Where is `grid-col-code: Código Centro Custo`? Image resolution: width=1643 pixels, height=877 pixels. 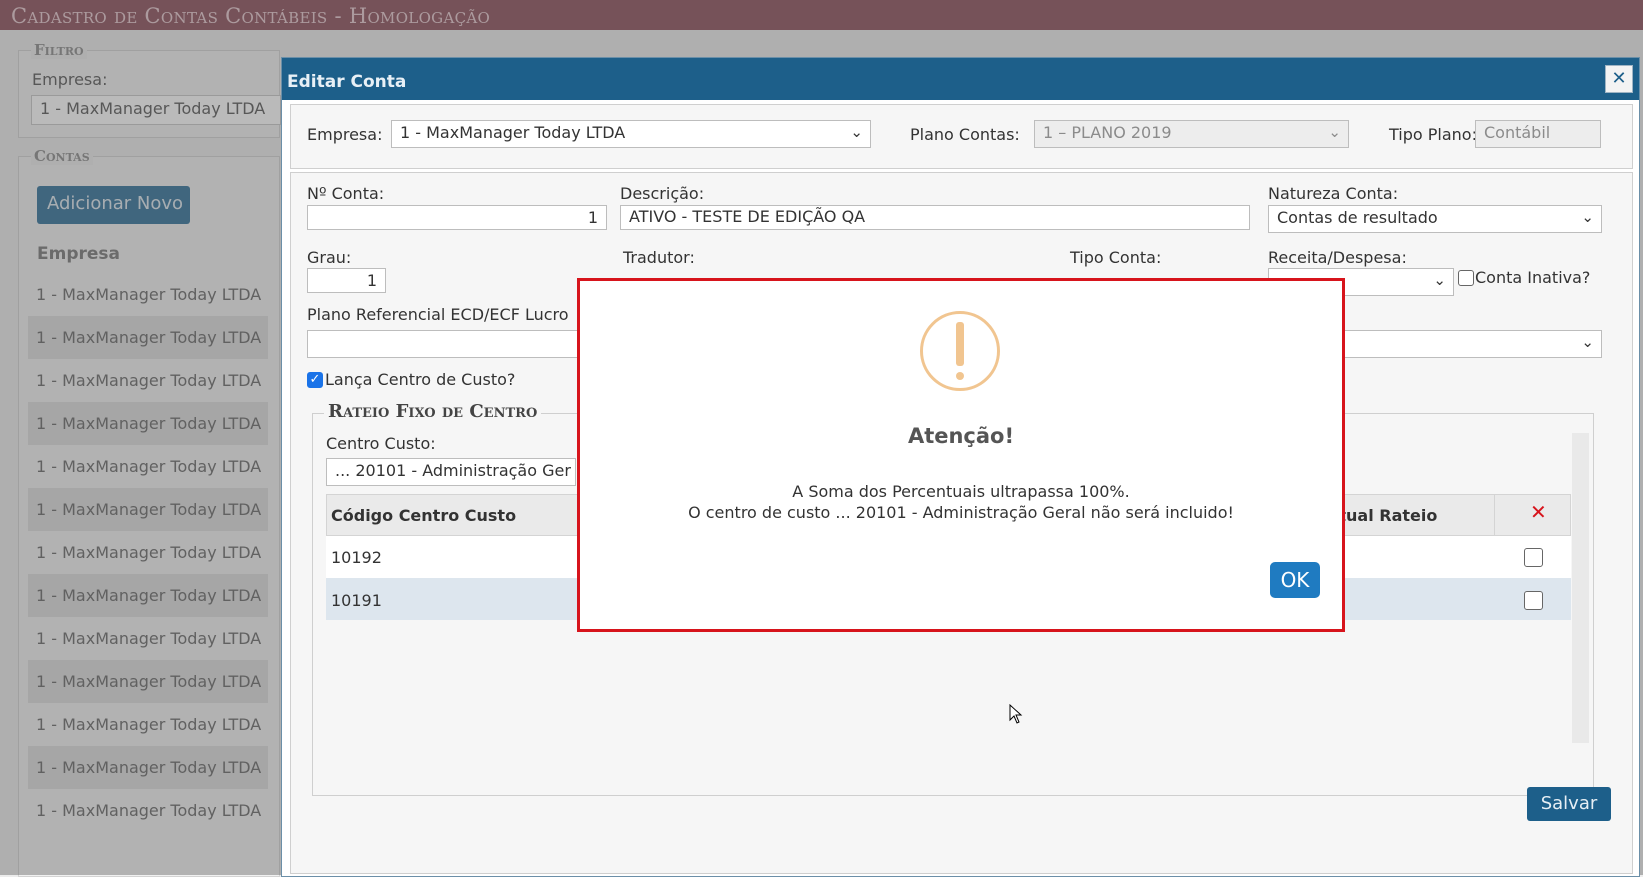
grid-col-code: Código Centro Custo is located at coordinates (424, 515).